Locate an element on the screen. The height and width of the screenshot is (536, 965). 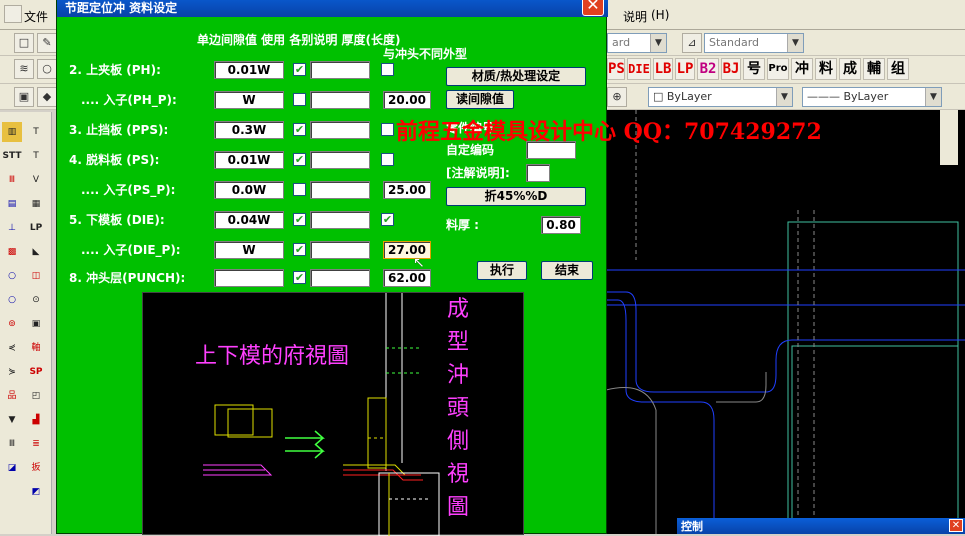
tool-icon-12: ⊙ is located at coordinates (36, 300).